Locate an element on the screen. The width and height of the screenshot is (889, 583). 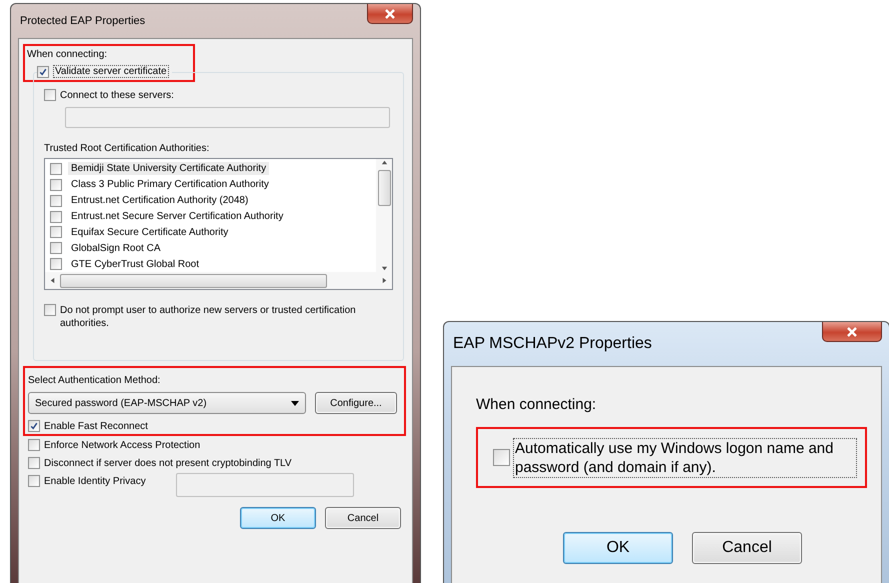
checkbox-label: Disconnect if server does not present cryptobinding TLV is located at coordinates (168, 463).